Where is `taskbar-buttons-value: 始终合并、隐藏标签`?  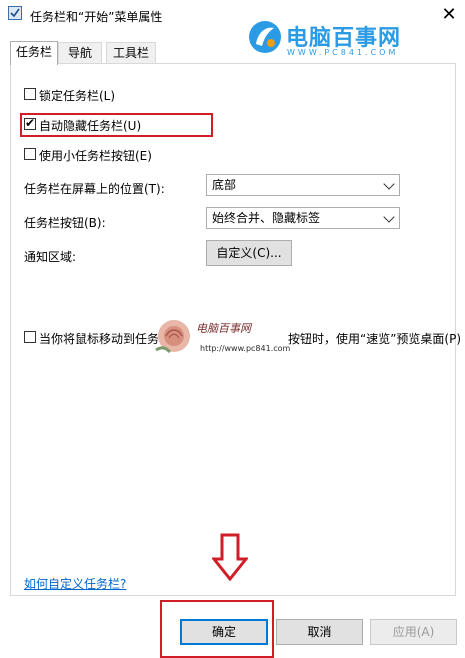 taskbar-buttons-value: 始终合并、隐藏标签 is located at coordinates (266, 218).